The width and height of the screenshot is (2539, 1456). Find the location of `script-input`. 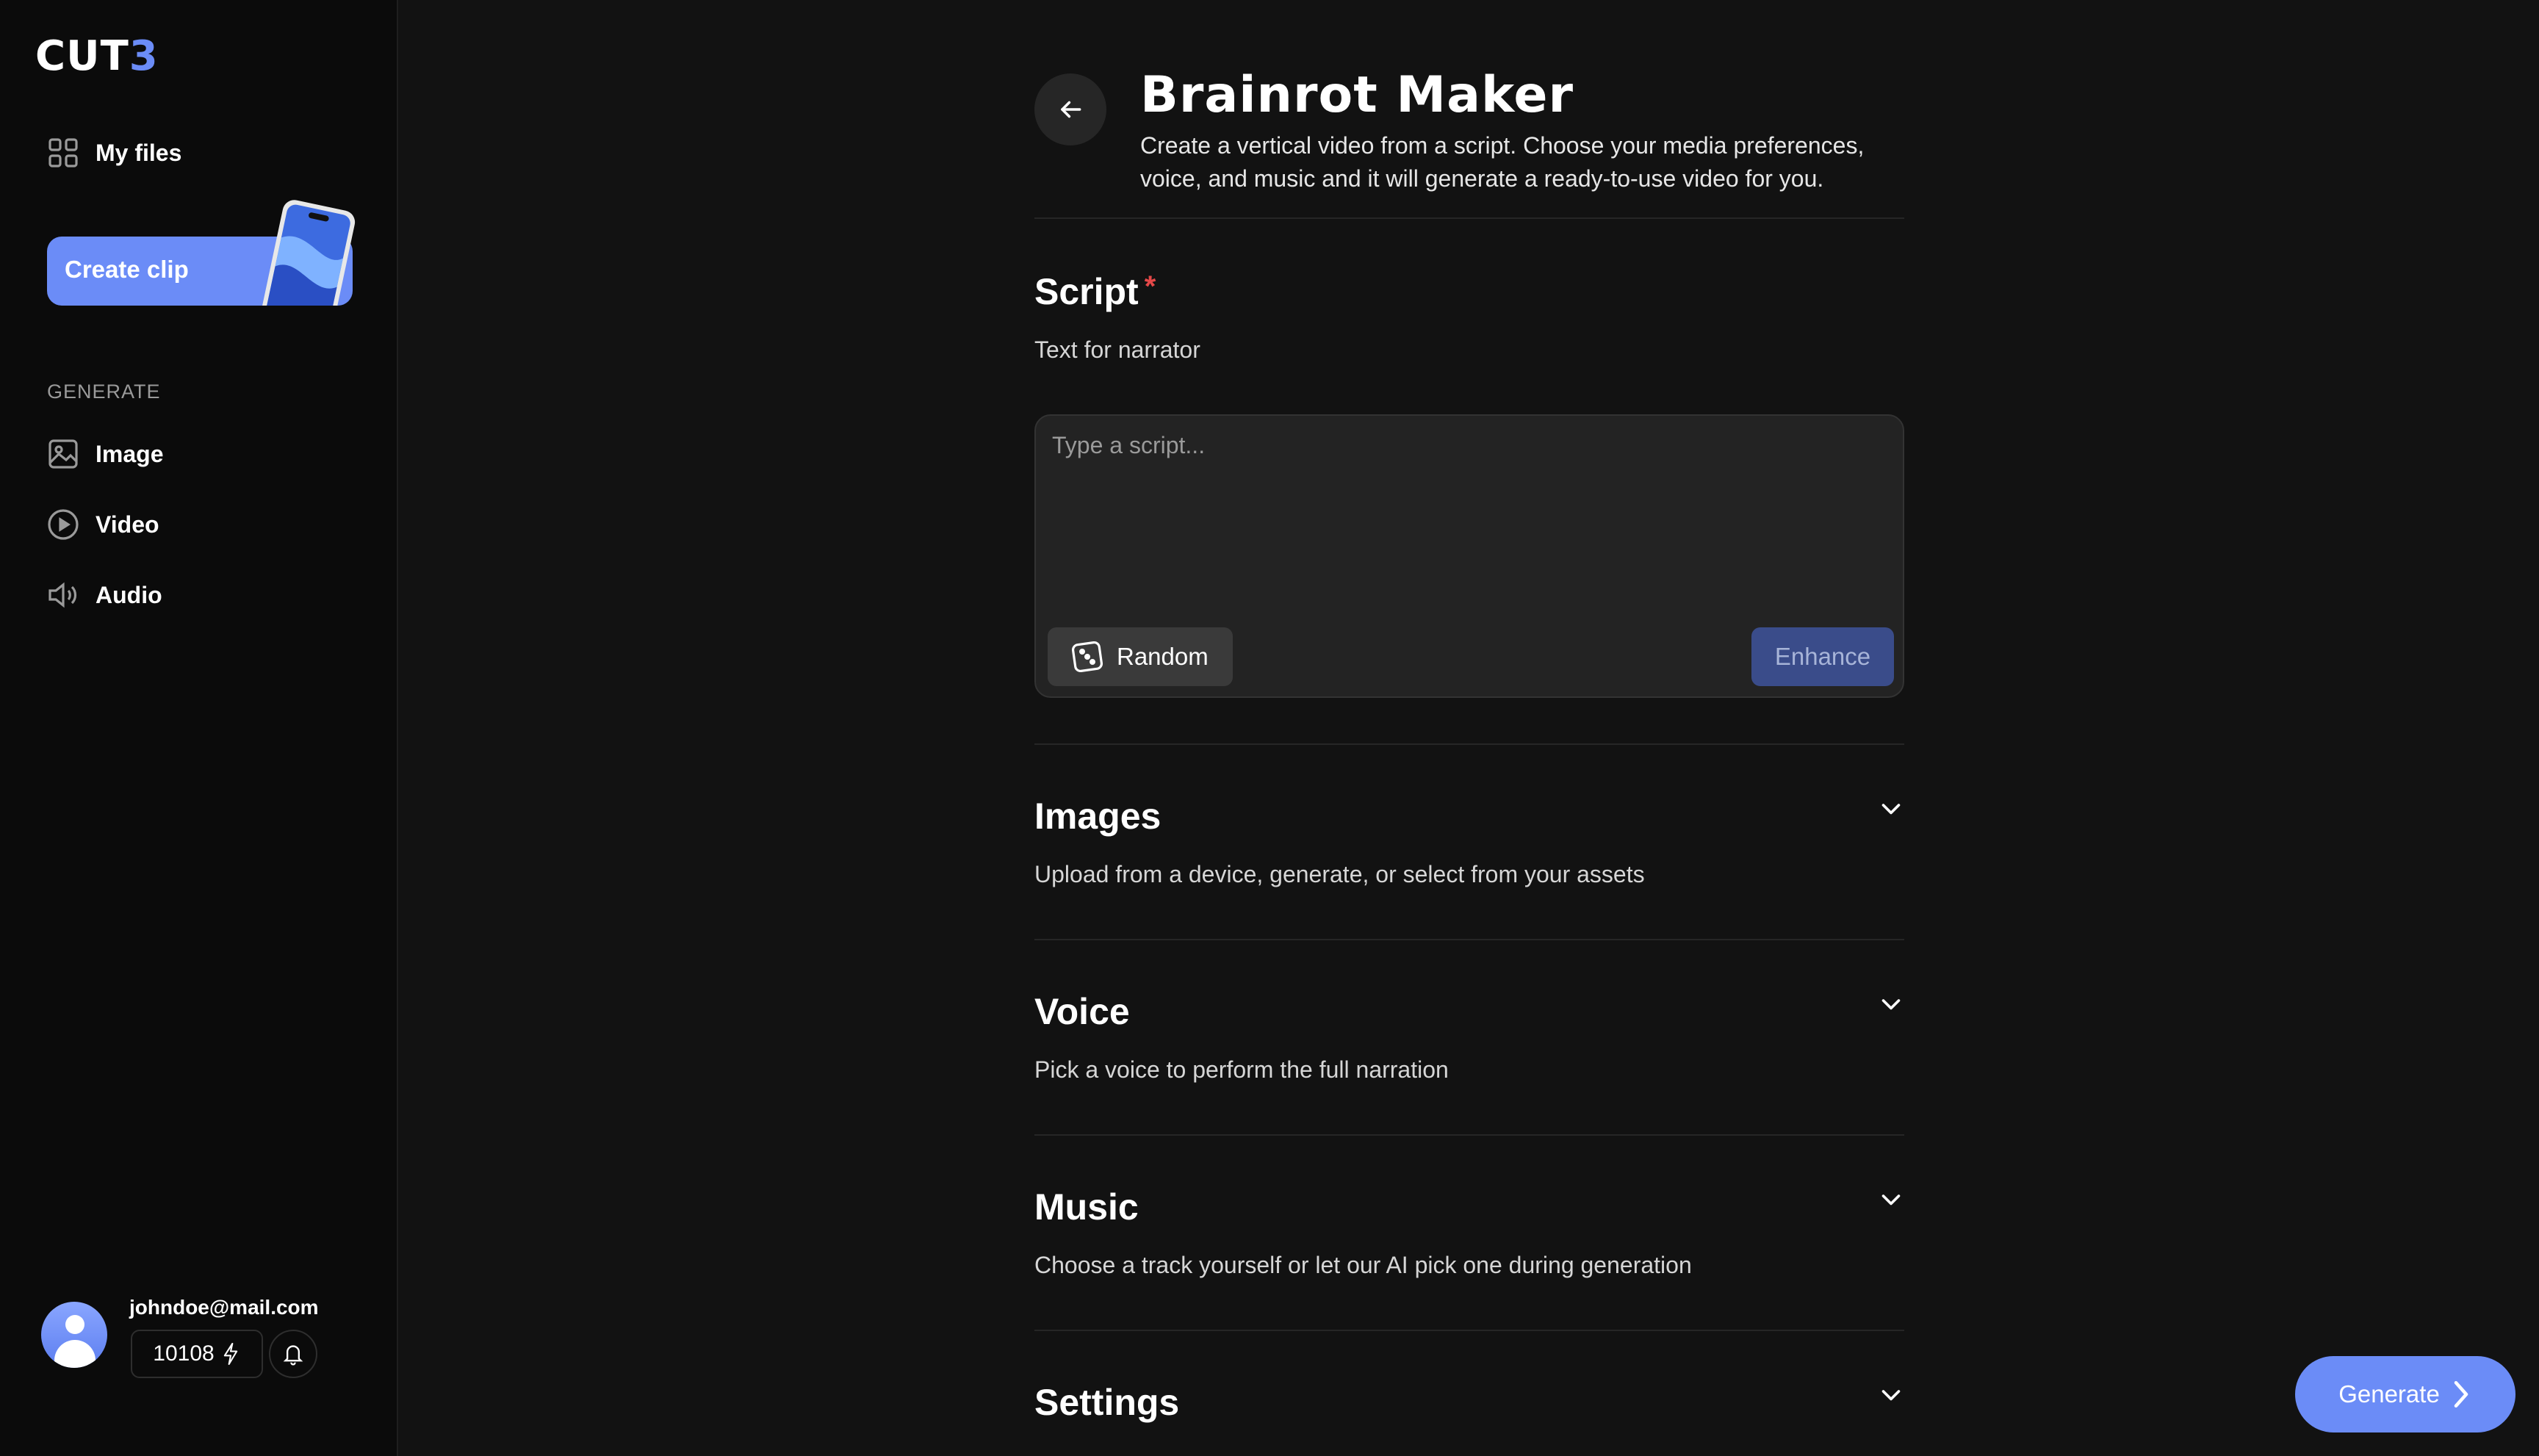

script-input is located at coordinates (1467, 524).